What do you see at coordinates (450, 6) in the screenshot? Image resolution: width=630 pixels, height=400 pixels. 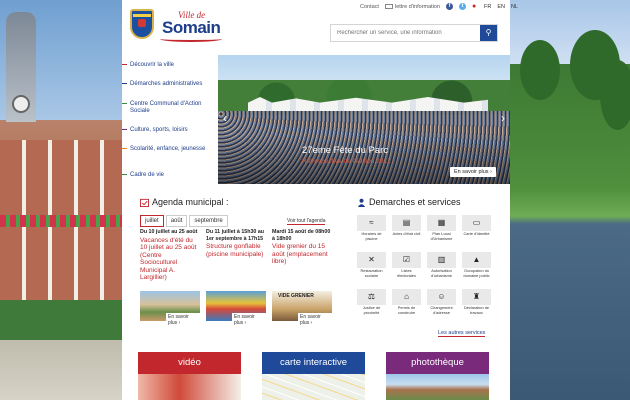 I see `facebook-icon: f` at bounding box center [450, 6].